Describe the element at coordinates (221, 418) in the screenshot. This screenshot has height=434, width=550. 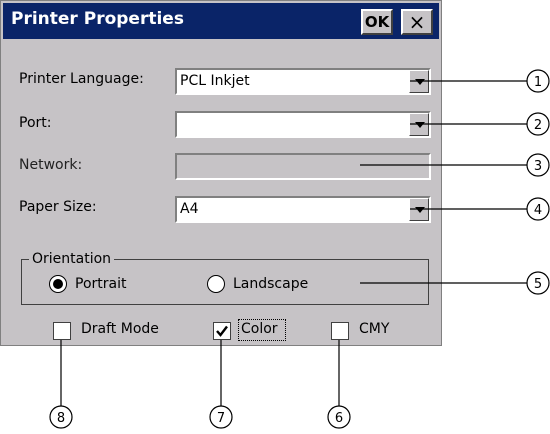
I see `callout-7: 7` at that location.